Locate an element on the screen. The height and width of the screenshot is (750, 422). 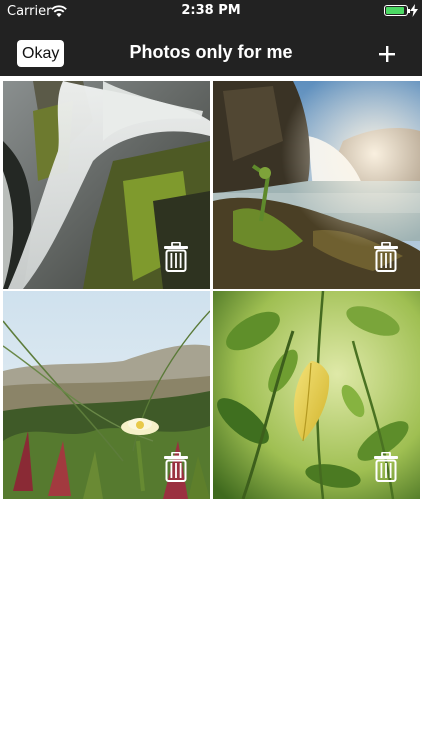
plus-icon is located at coordinates (387, 54).